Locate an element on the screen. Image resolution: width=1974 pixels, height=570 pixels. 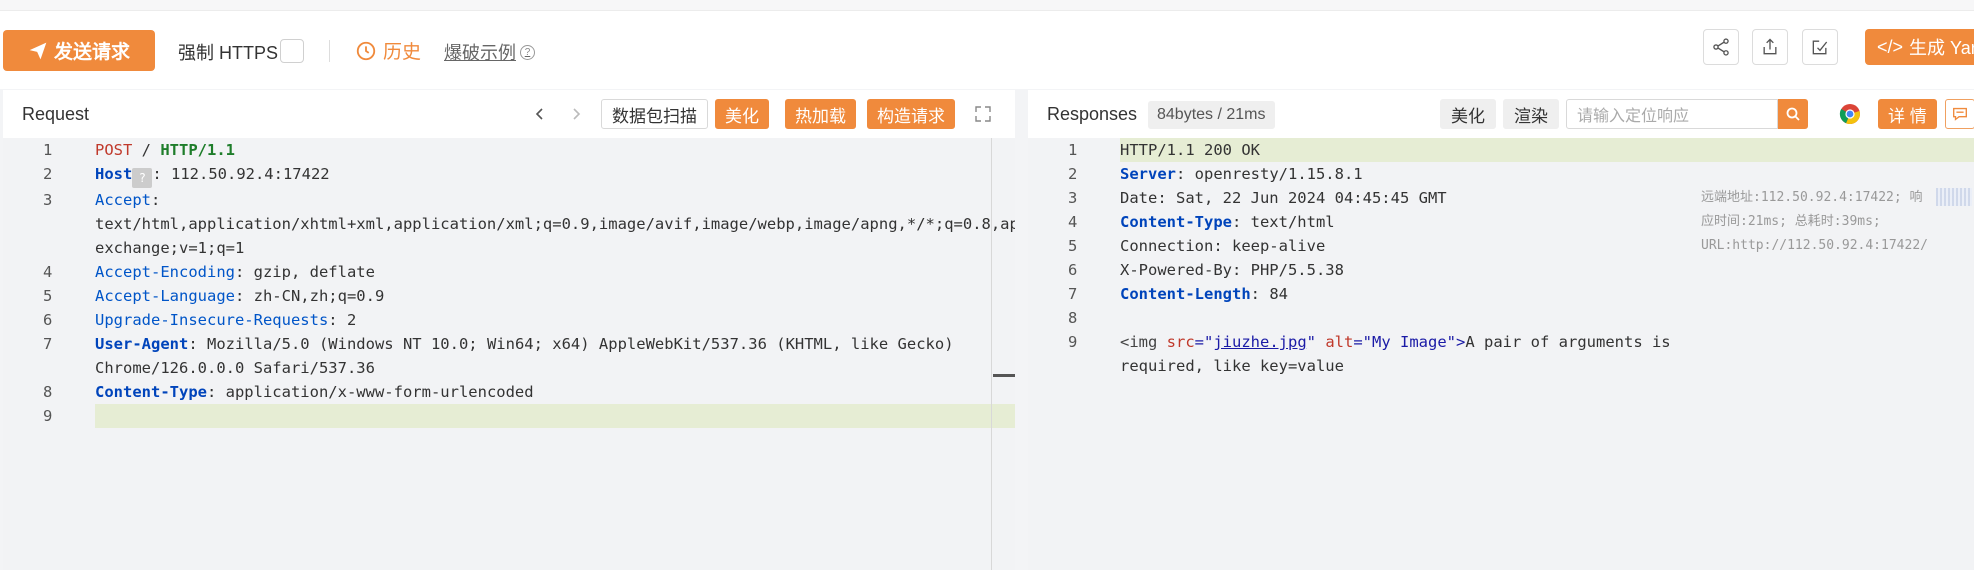
history-label: 历史 is located at coordinates (402, 52).